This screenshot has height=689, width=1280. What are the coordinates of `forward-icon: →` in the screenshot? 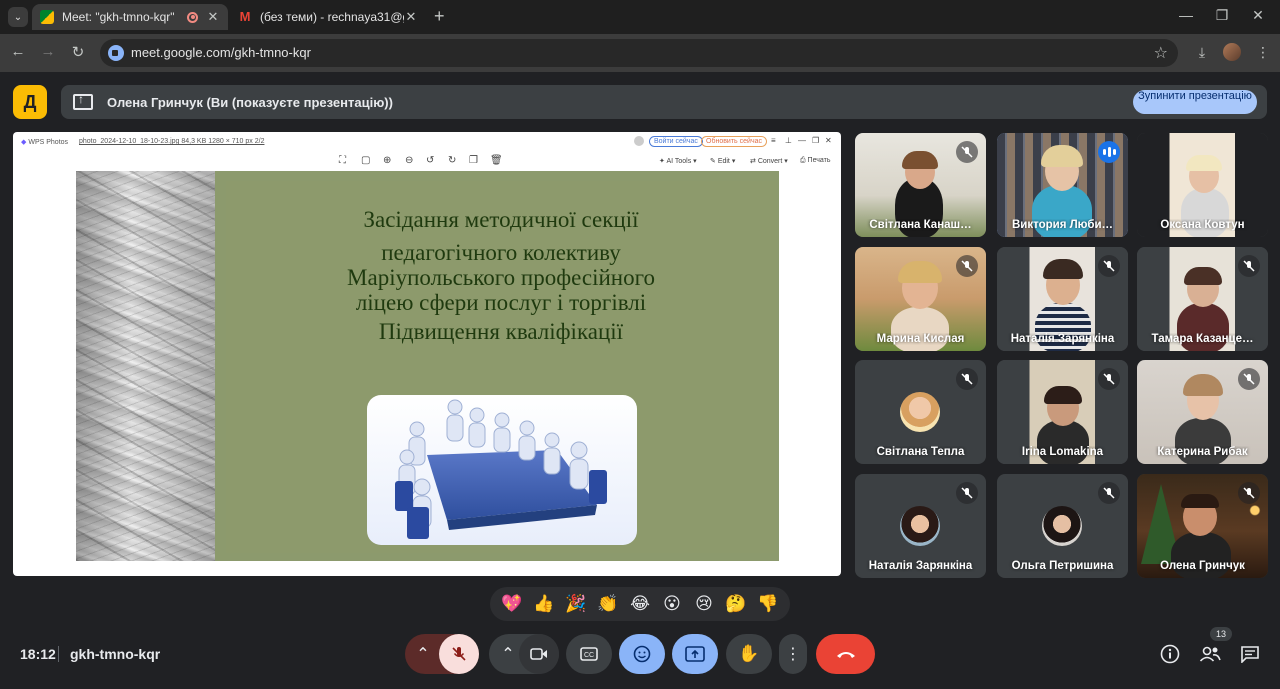 It's located at (48, 51).